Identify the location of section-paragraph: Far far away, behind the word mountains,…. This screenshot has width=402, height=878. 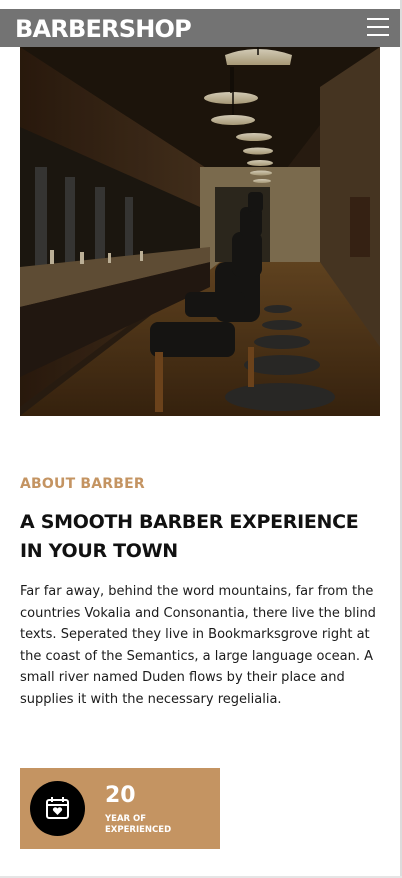
(198, 645).